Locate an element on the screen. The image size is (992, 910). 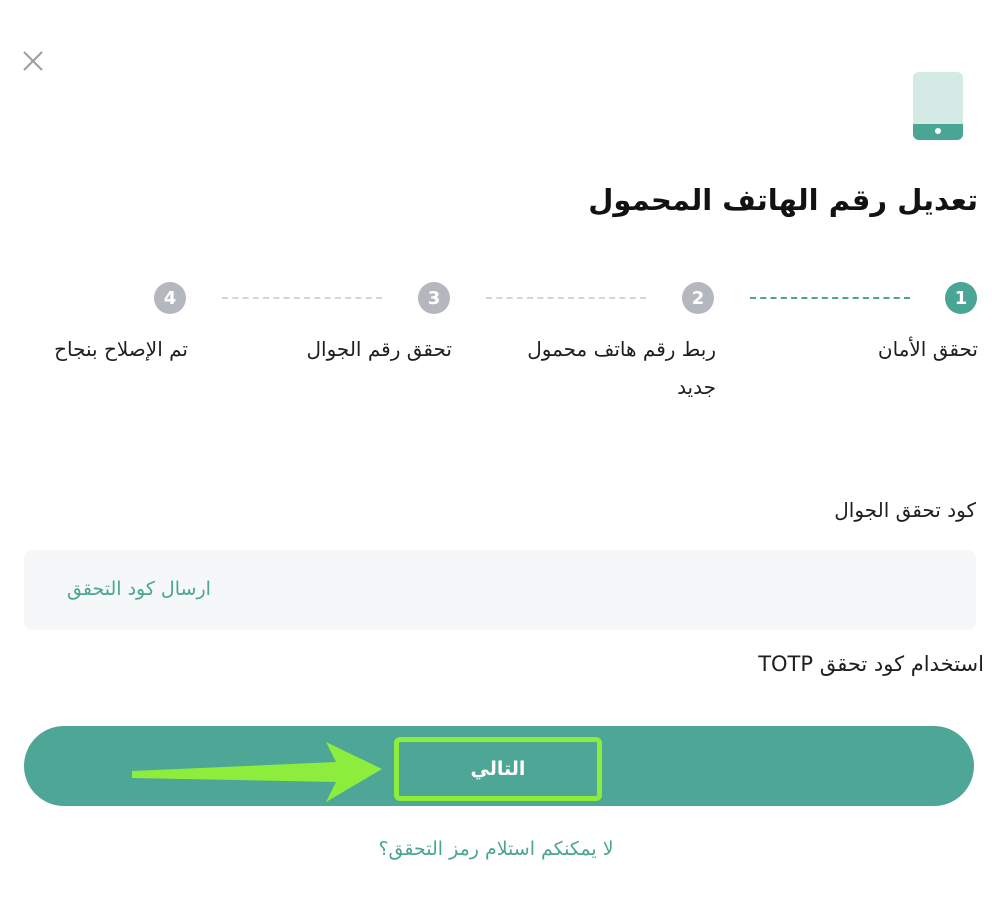
mobile-phone-icon is located at coordinates (938, 106).